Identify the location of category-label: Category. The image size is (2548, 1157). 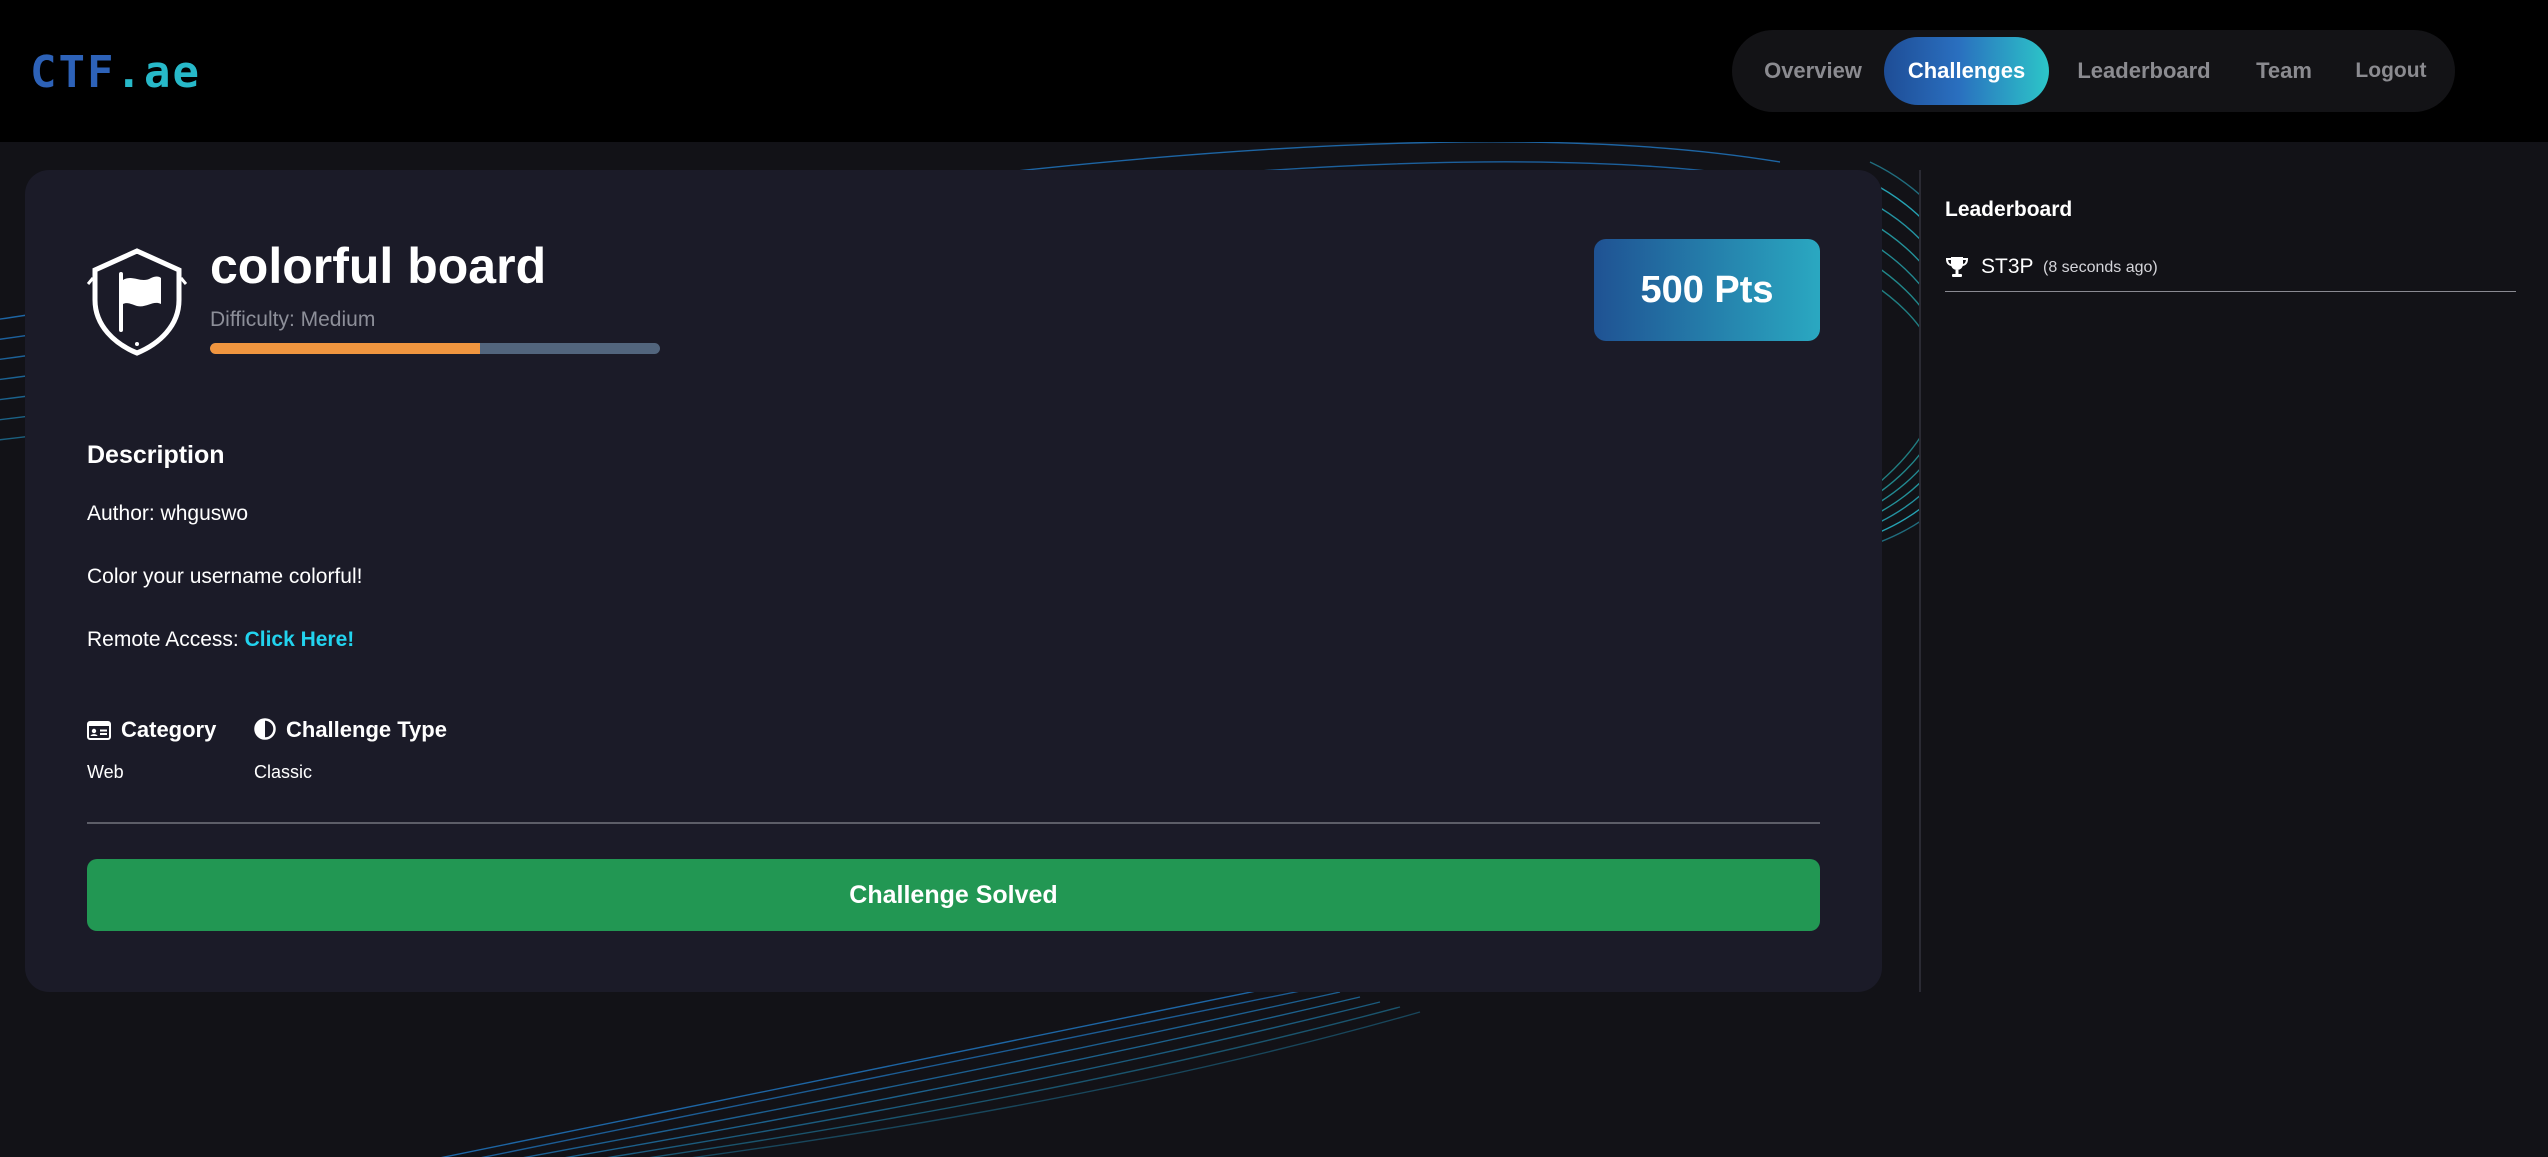
(151, 730).